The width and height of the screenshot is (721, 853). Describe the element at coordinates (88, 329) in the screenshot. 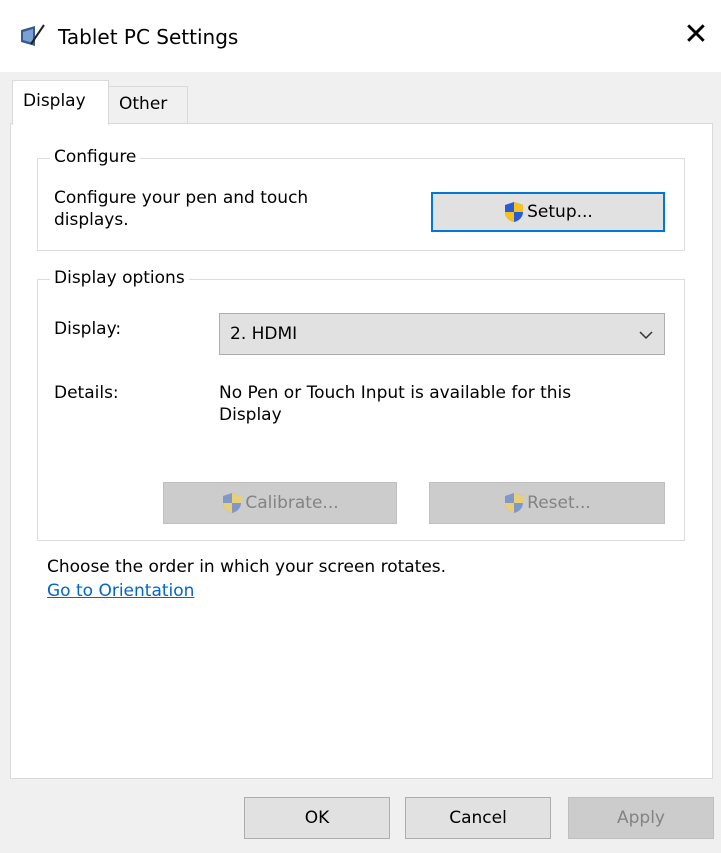

I see `display-label: Display:` at that location.